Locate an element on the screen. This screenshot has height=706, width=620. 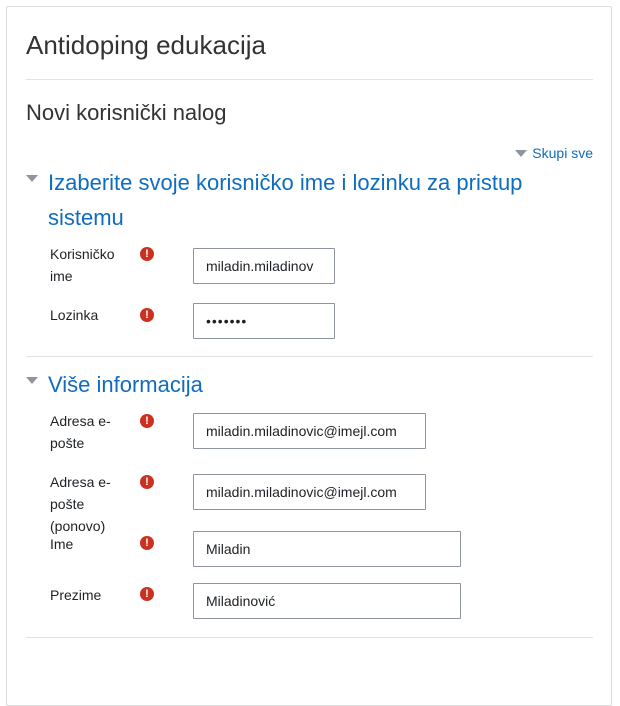
last-name-label: Prezime is located at coordinates (76, 595).